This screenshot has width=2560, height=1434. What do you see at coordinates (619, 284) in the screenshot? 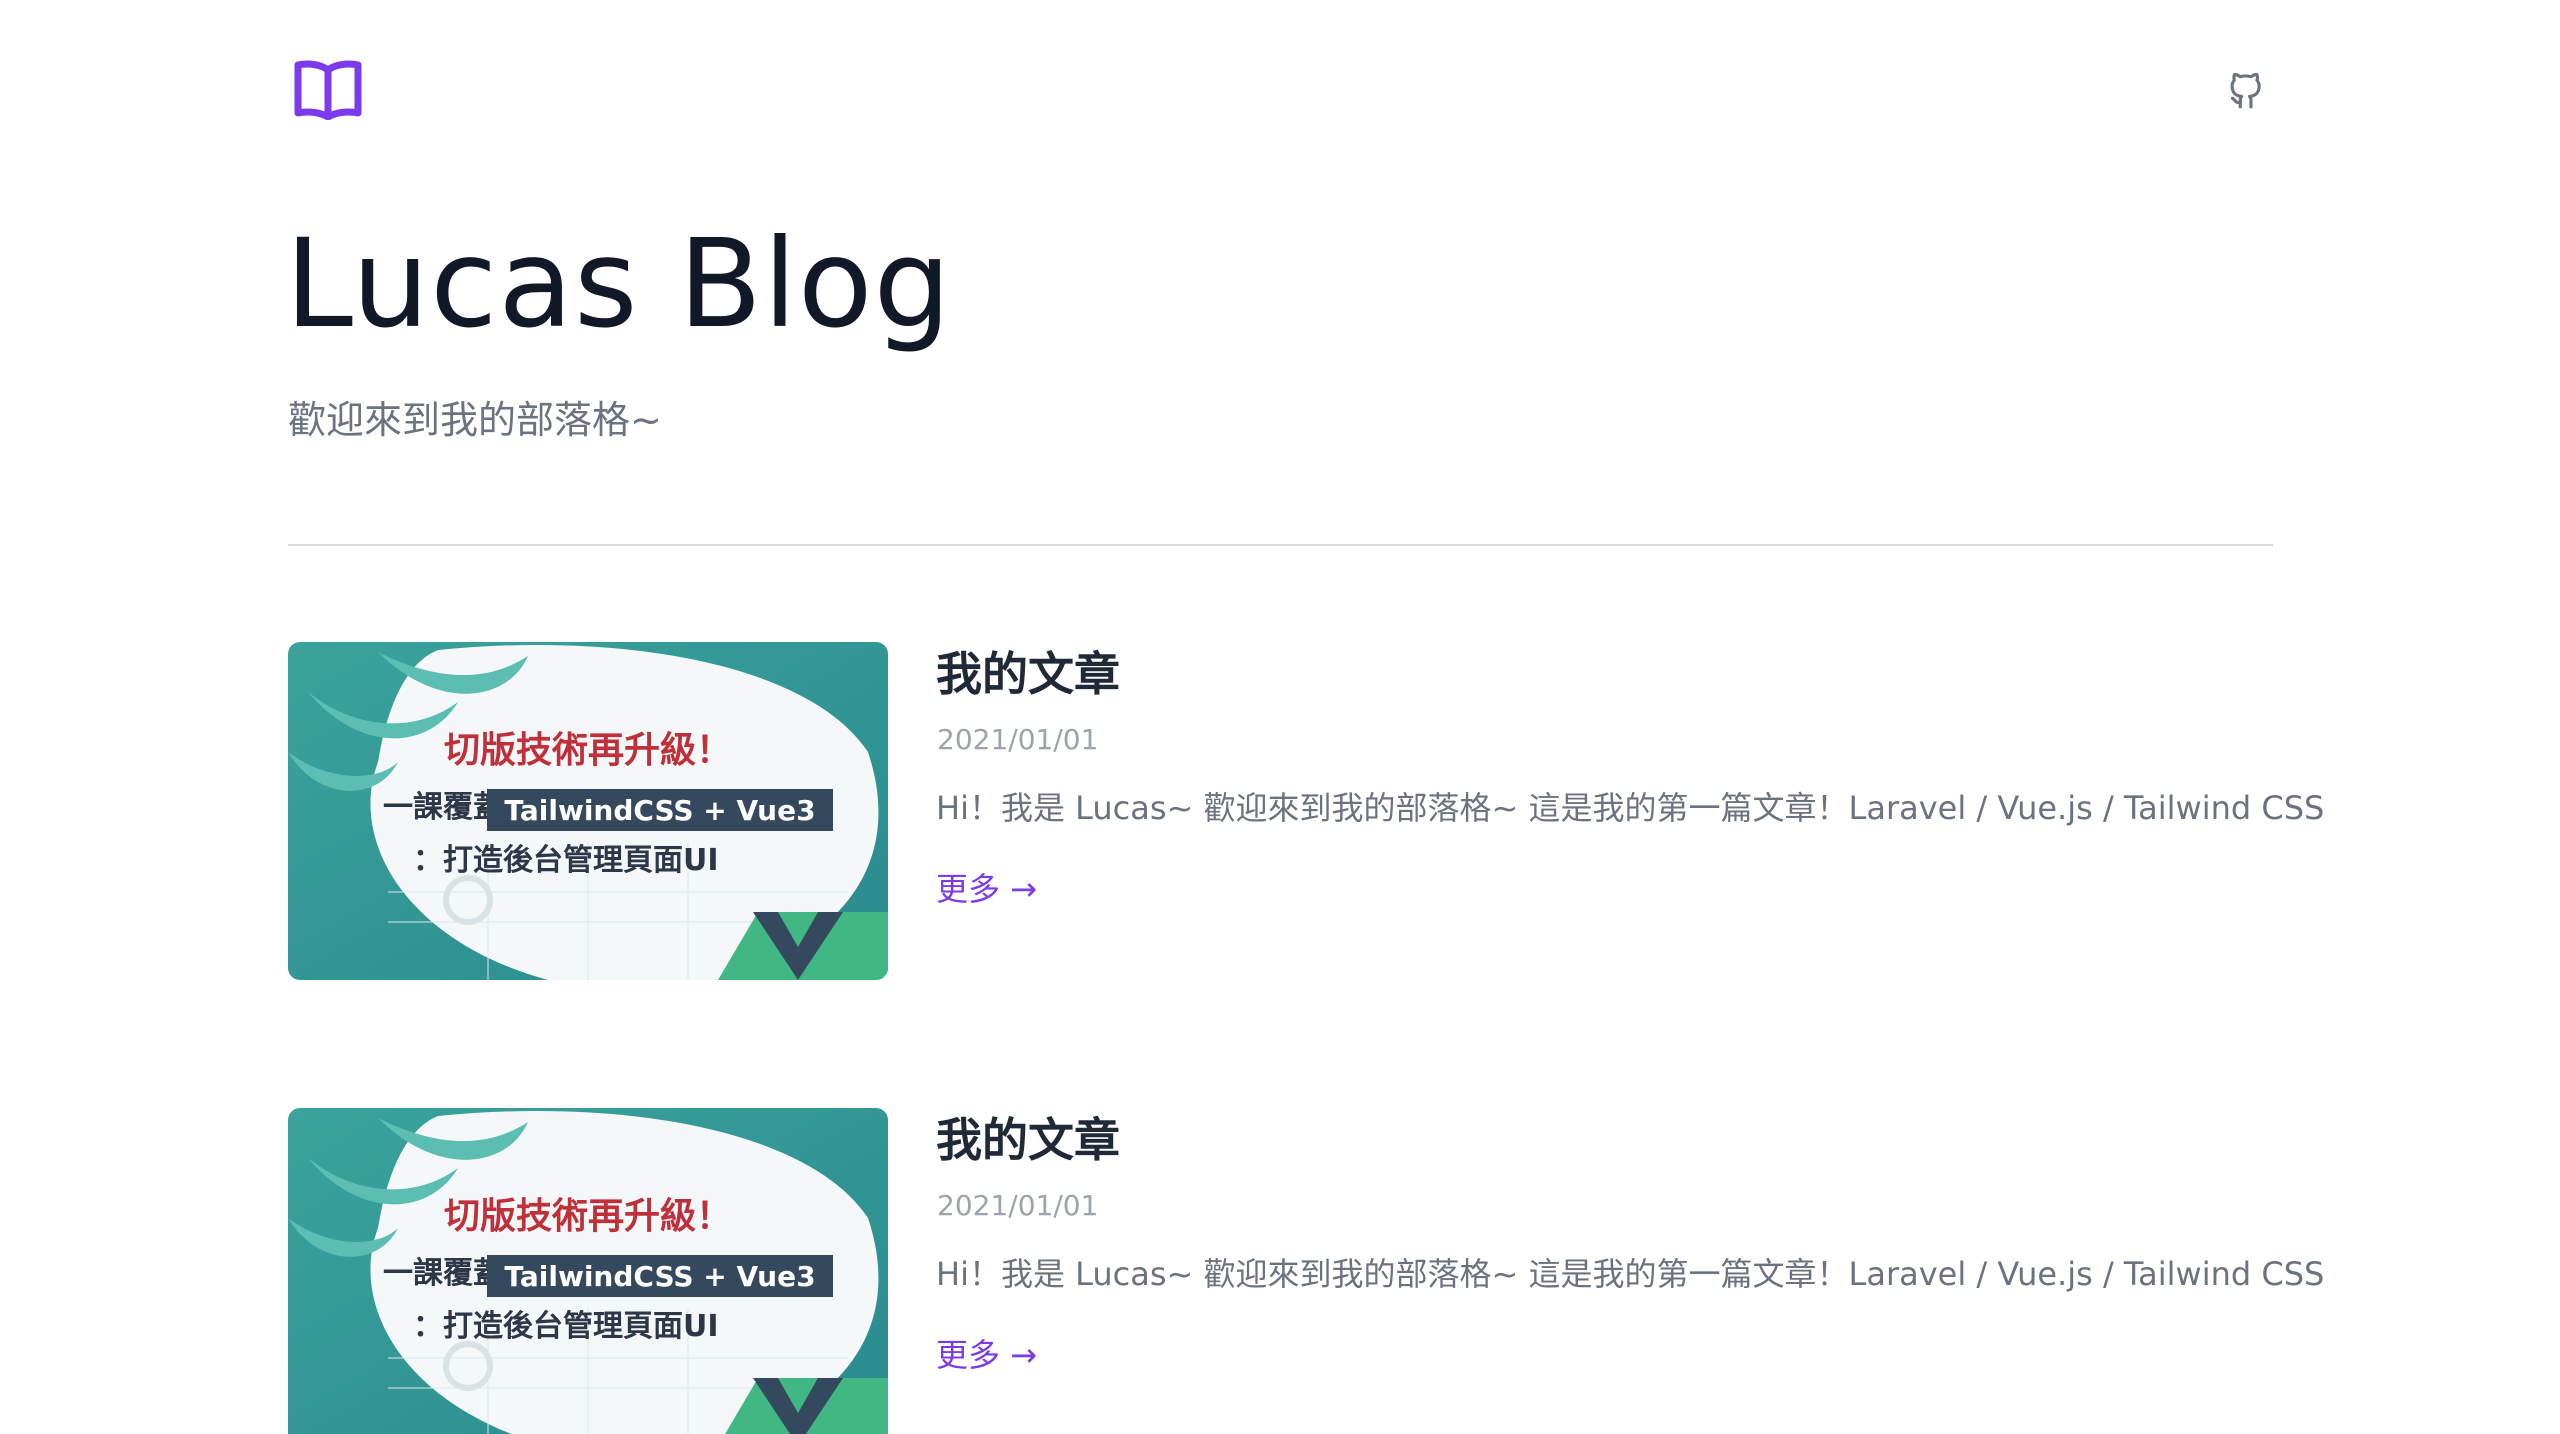
I see `blog-title: Lucas Blog` at bounding box center [619, 284].